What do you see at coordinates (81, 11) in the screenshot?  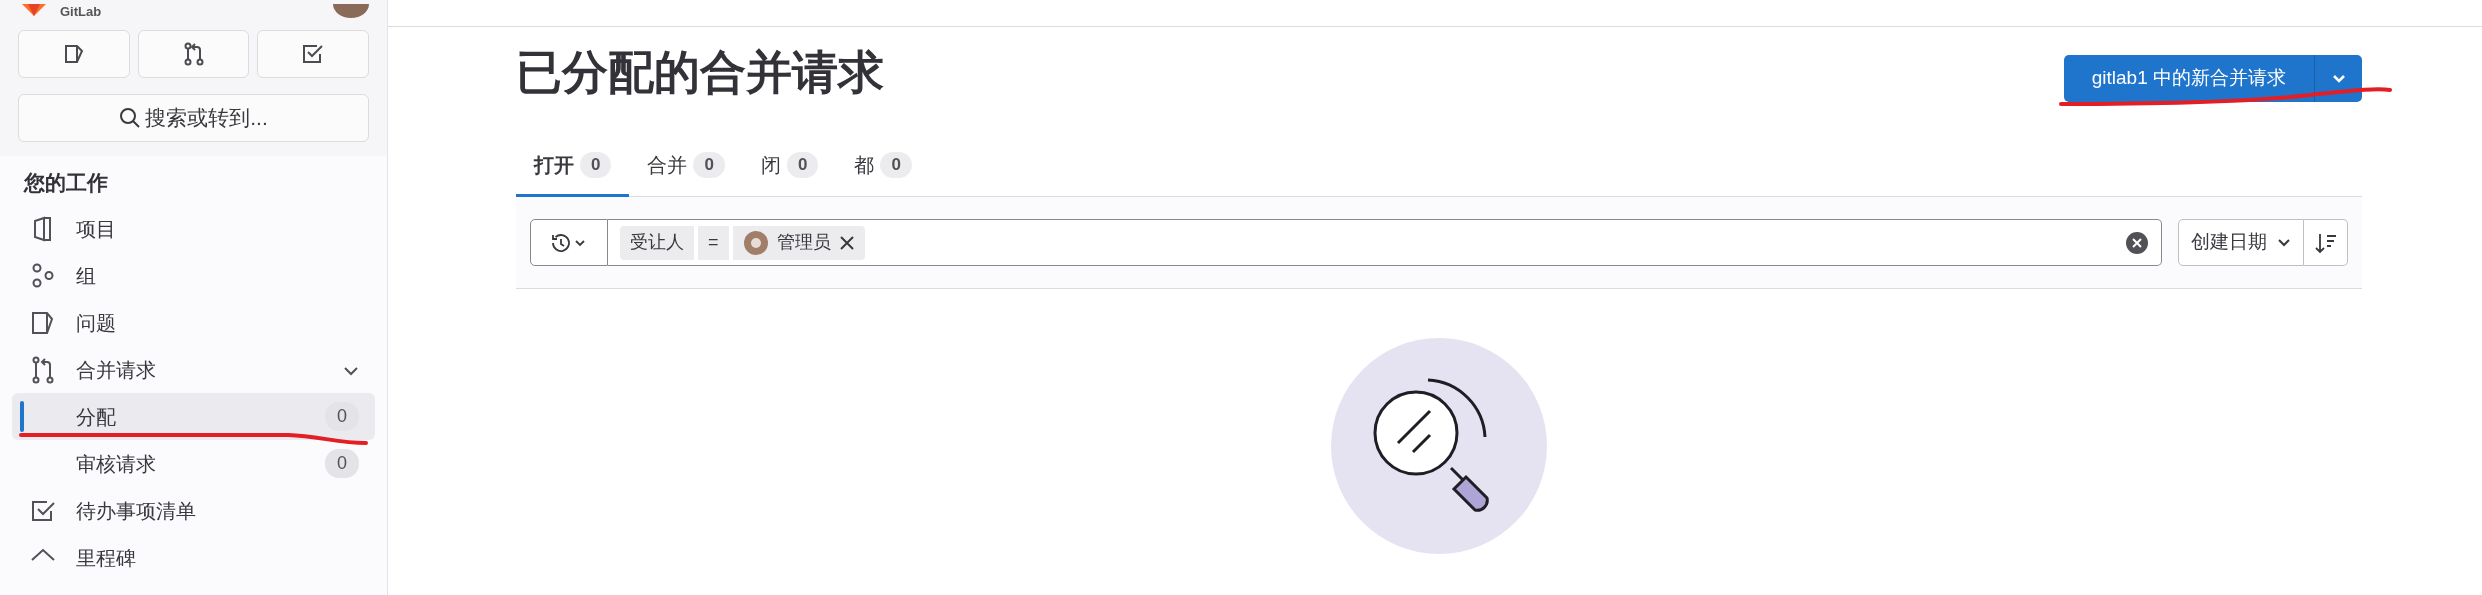 I see `brand-name: GitLab` at bounding box center [81, 11].